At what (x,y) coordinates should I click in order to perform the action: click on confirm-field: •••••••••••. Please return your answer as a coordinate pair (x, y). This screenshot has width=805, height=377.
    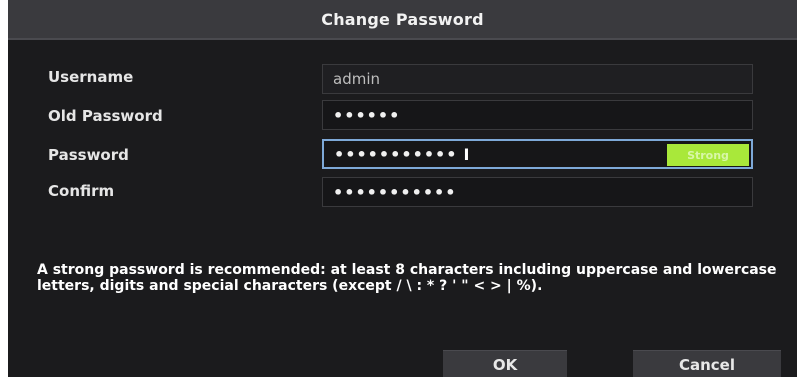
    Looking at the image, I should click on (537, 192).